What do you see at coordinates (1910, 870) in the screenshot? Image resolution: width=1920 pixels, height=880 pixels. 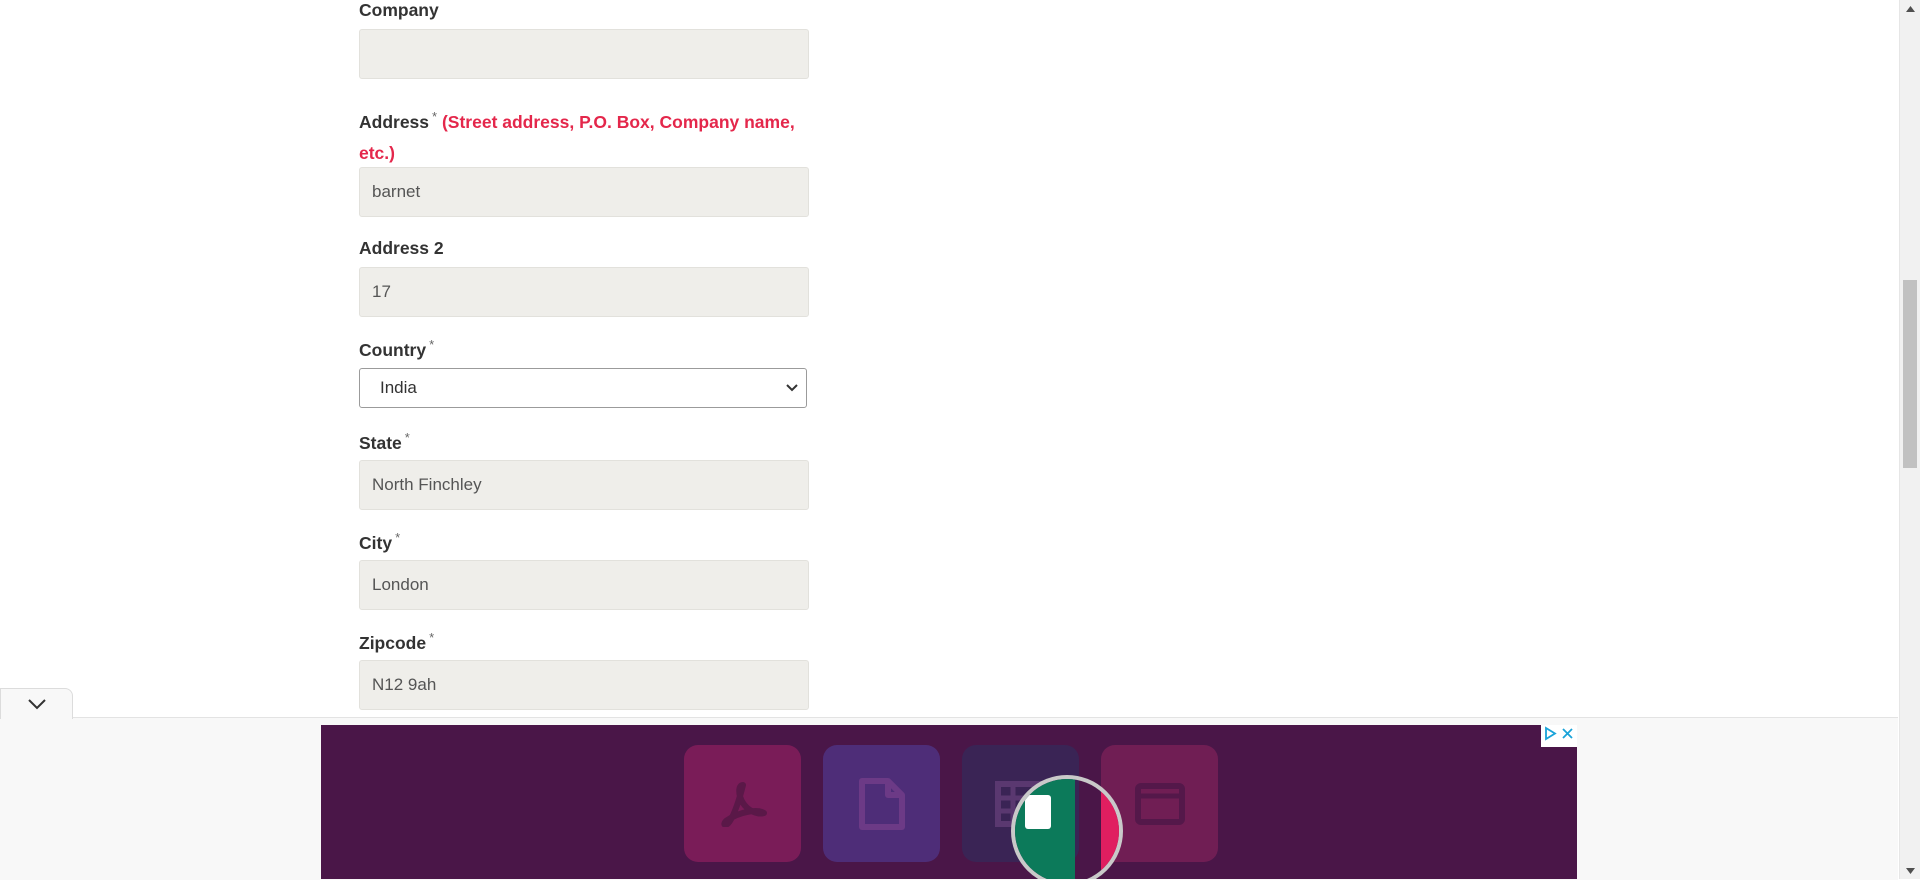 I see `scroll-down-arrow-icon` at bounding box center [1910, 870].